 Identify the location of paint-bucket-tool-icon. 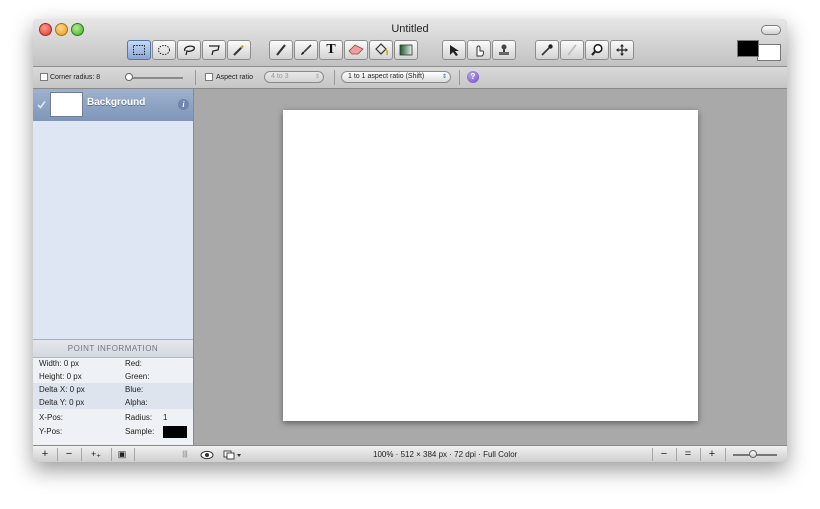
(382, 49).